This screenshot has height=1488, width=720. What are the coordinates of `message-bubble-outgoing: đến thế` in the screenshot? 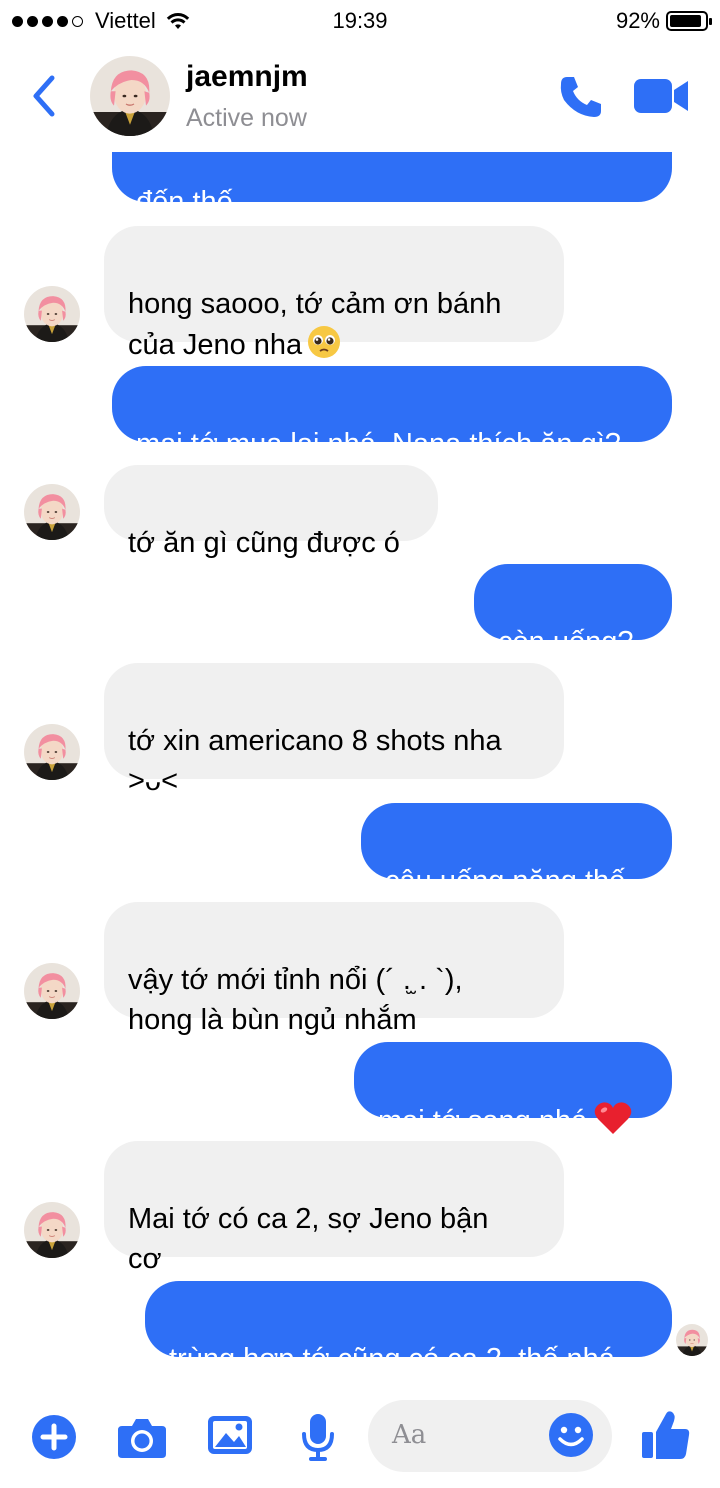 It's located at (392, 185).